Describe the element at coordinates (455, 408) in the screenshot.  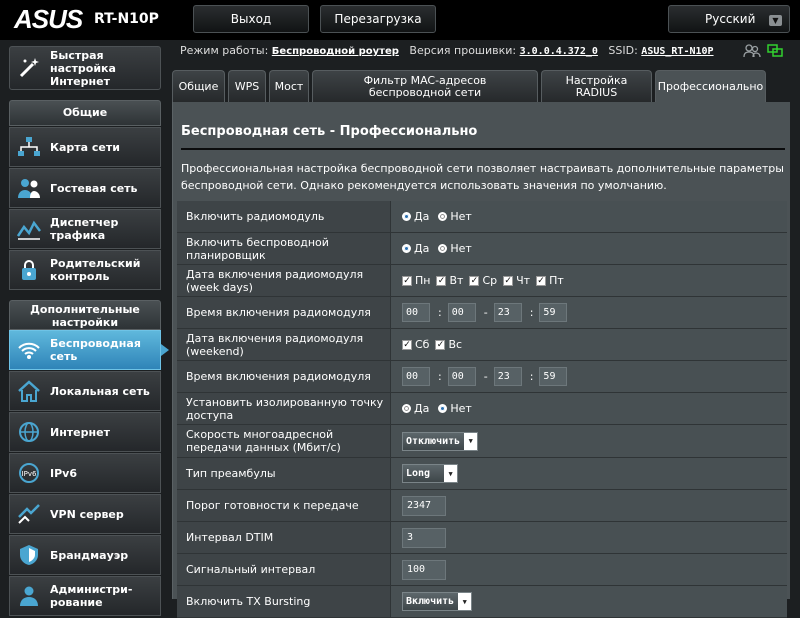
I see `isolate-no-radio: Нет` at that location.